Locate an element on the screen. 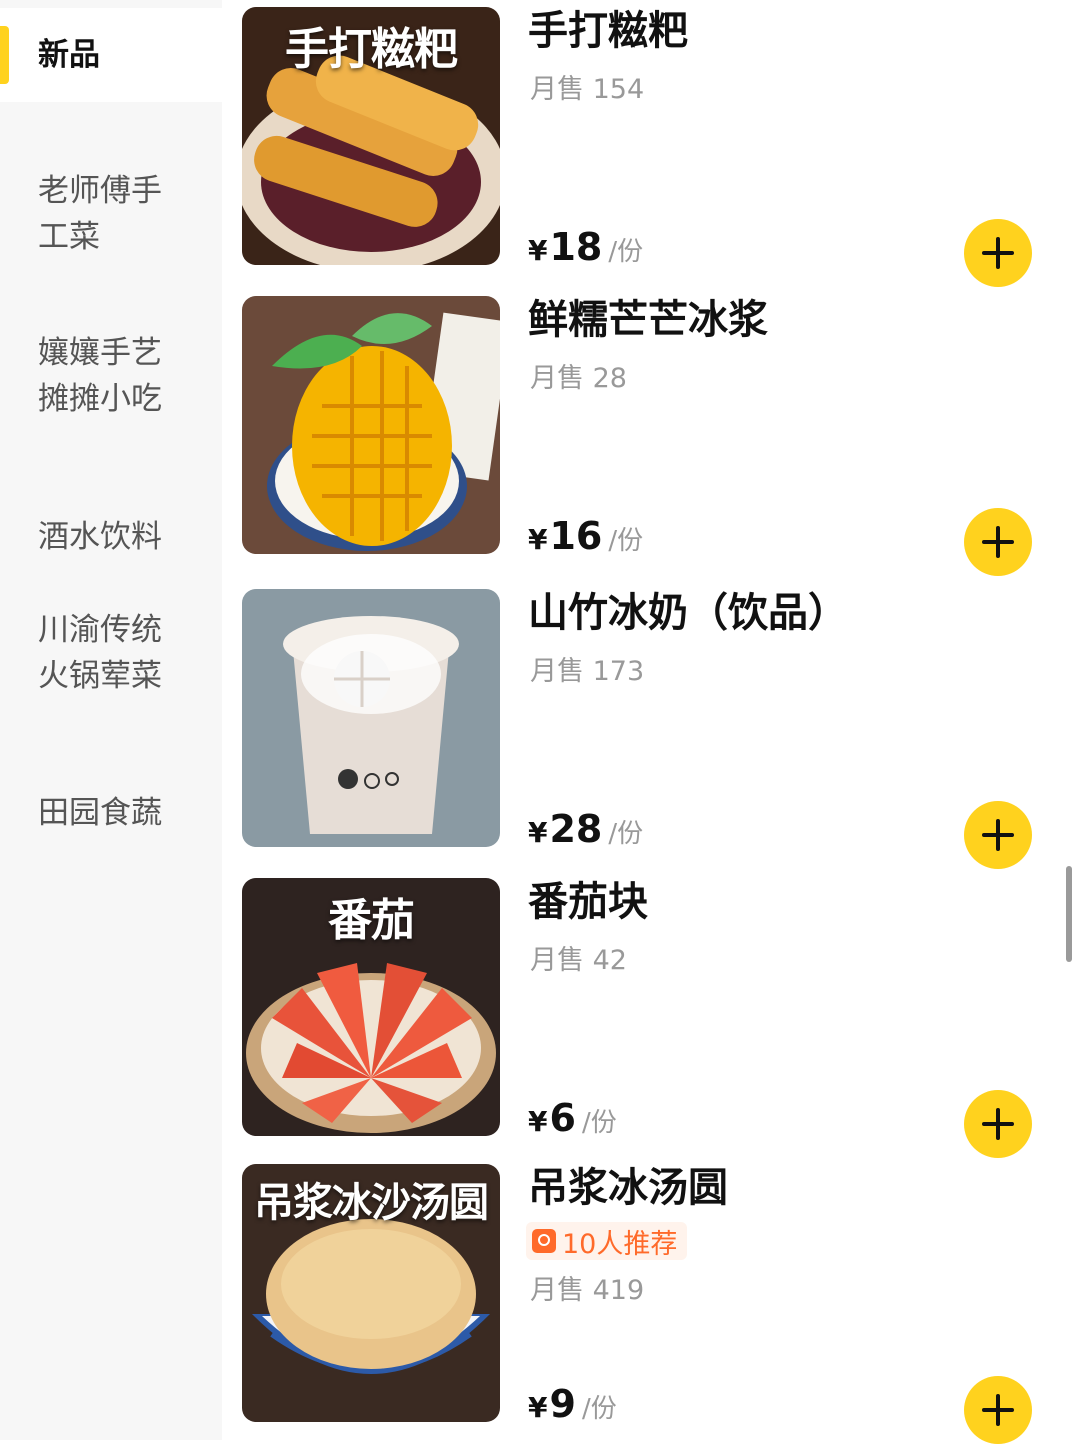 The image size is (1080, 1444). product-price: ¥ 18 /份 is located at coordinates (585, 247).